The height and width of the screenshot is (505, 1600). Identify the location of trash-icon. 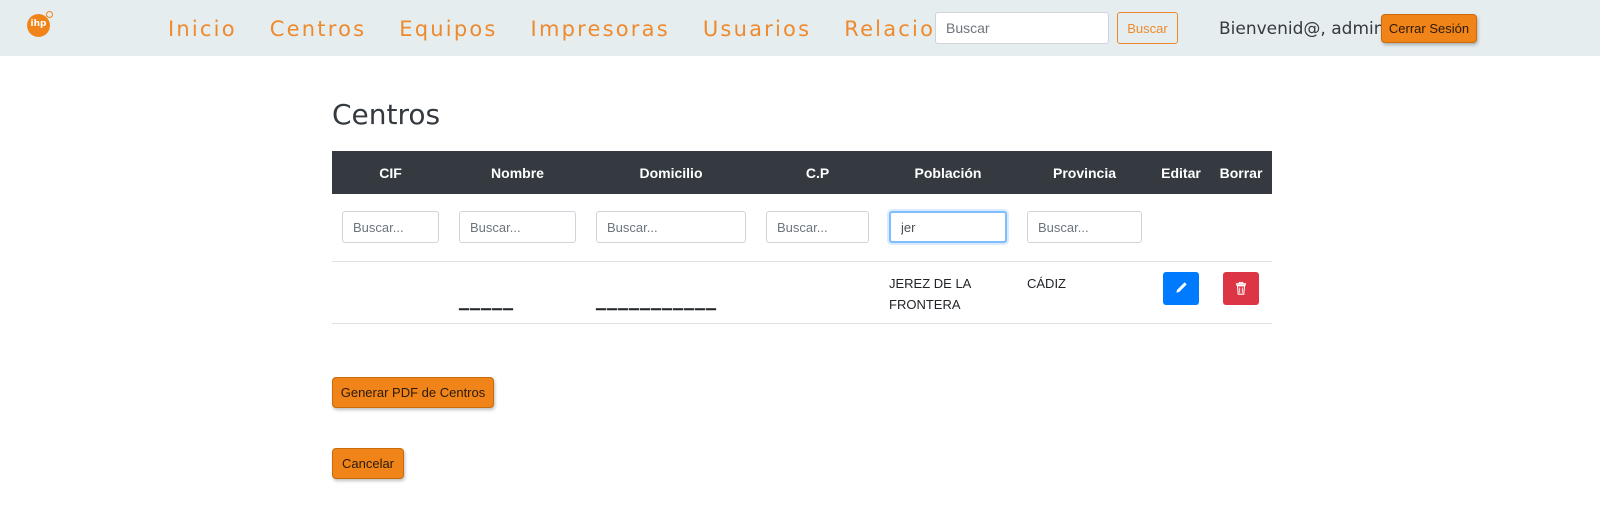
(1241, 288).